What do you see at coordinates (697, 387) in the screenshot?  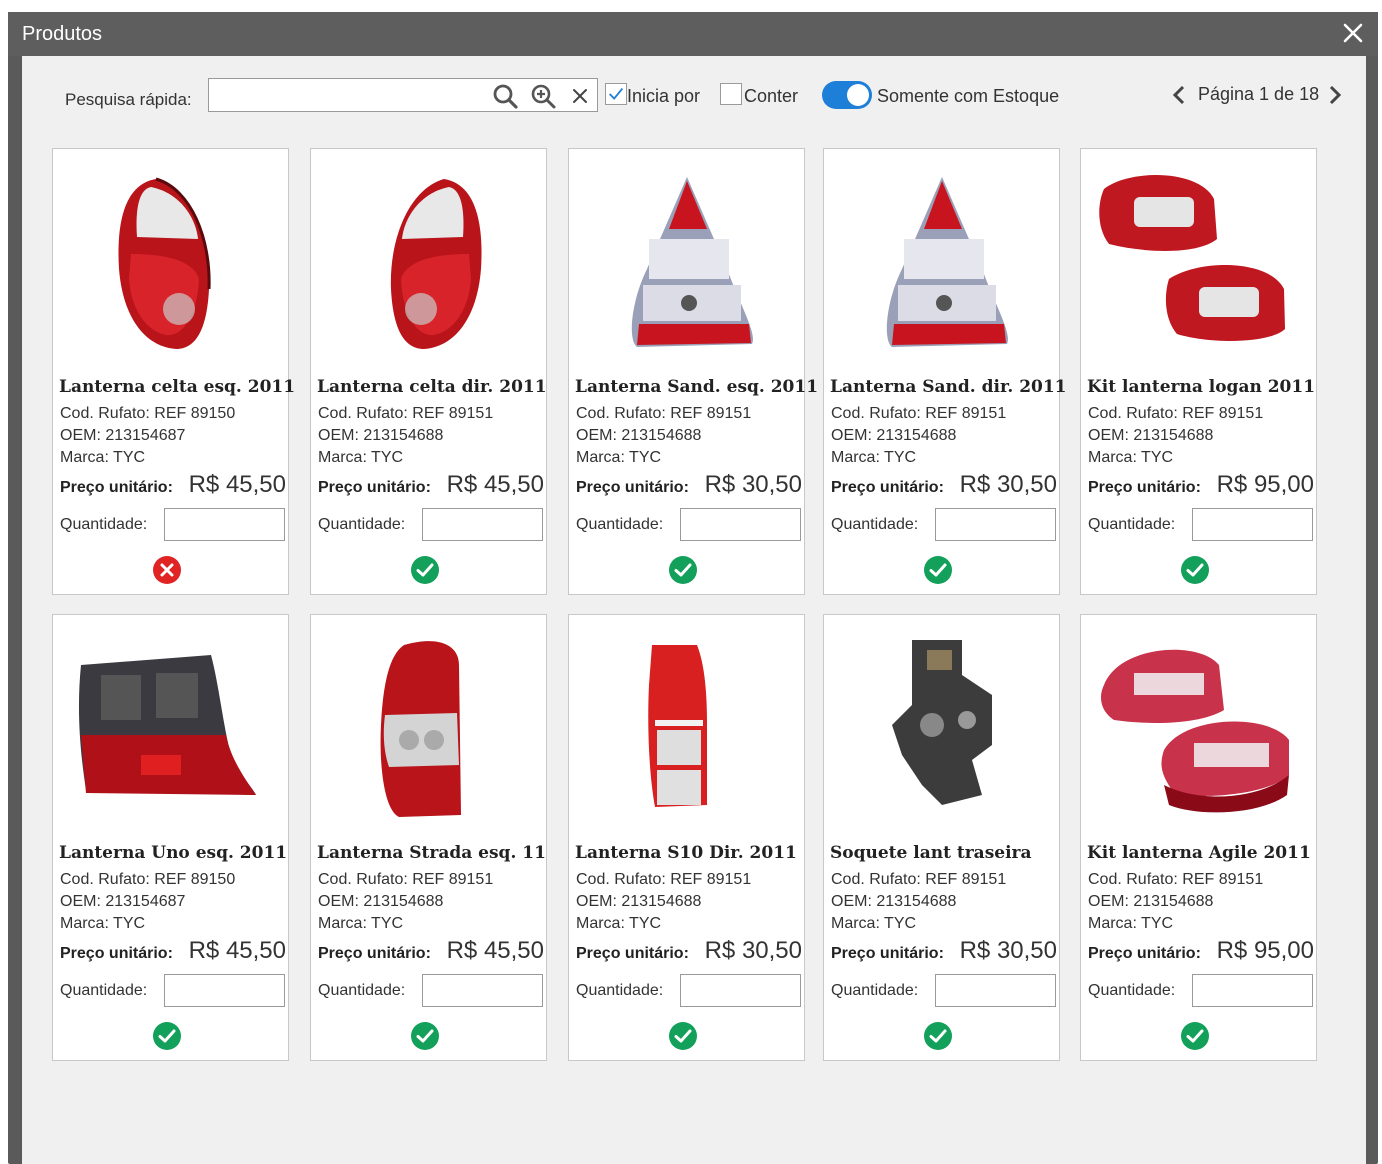 I see `product-name: Lanterna Sand. esq. 2011` at bounding box center [697, 387].